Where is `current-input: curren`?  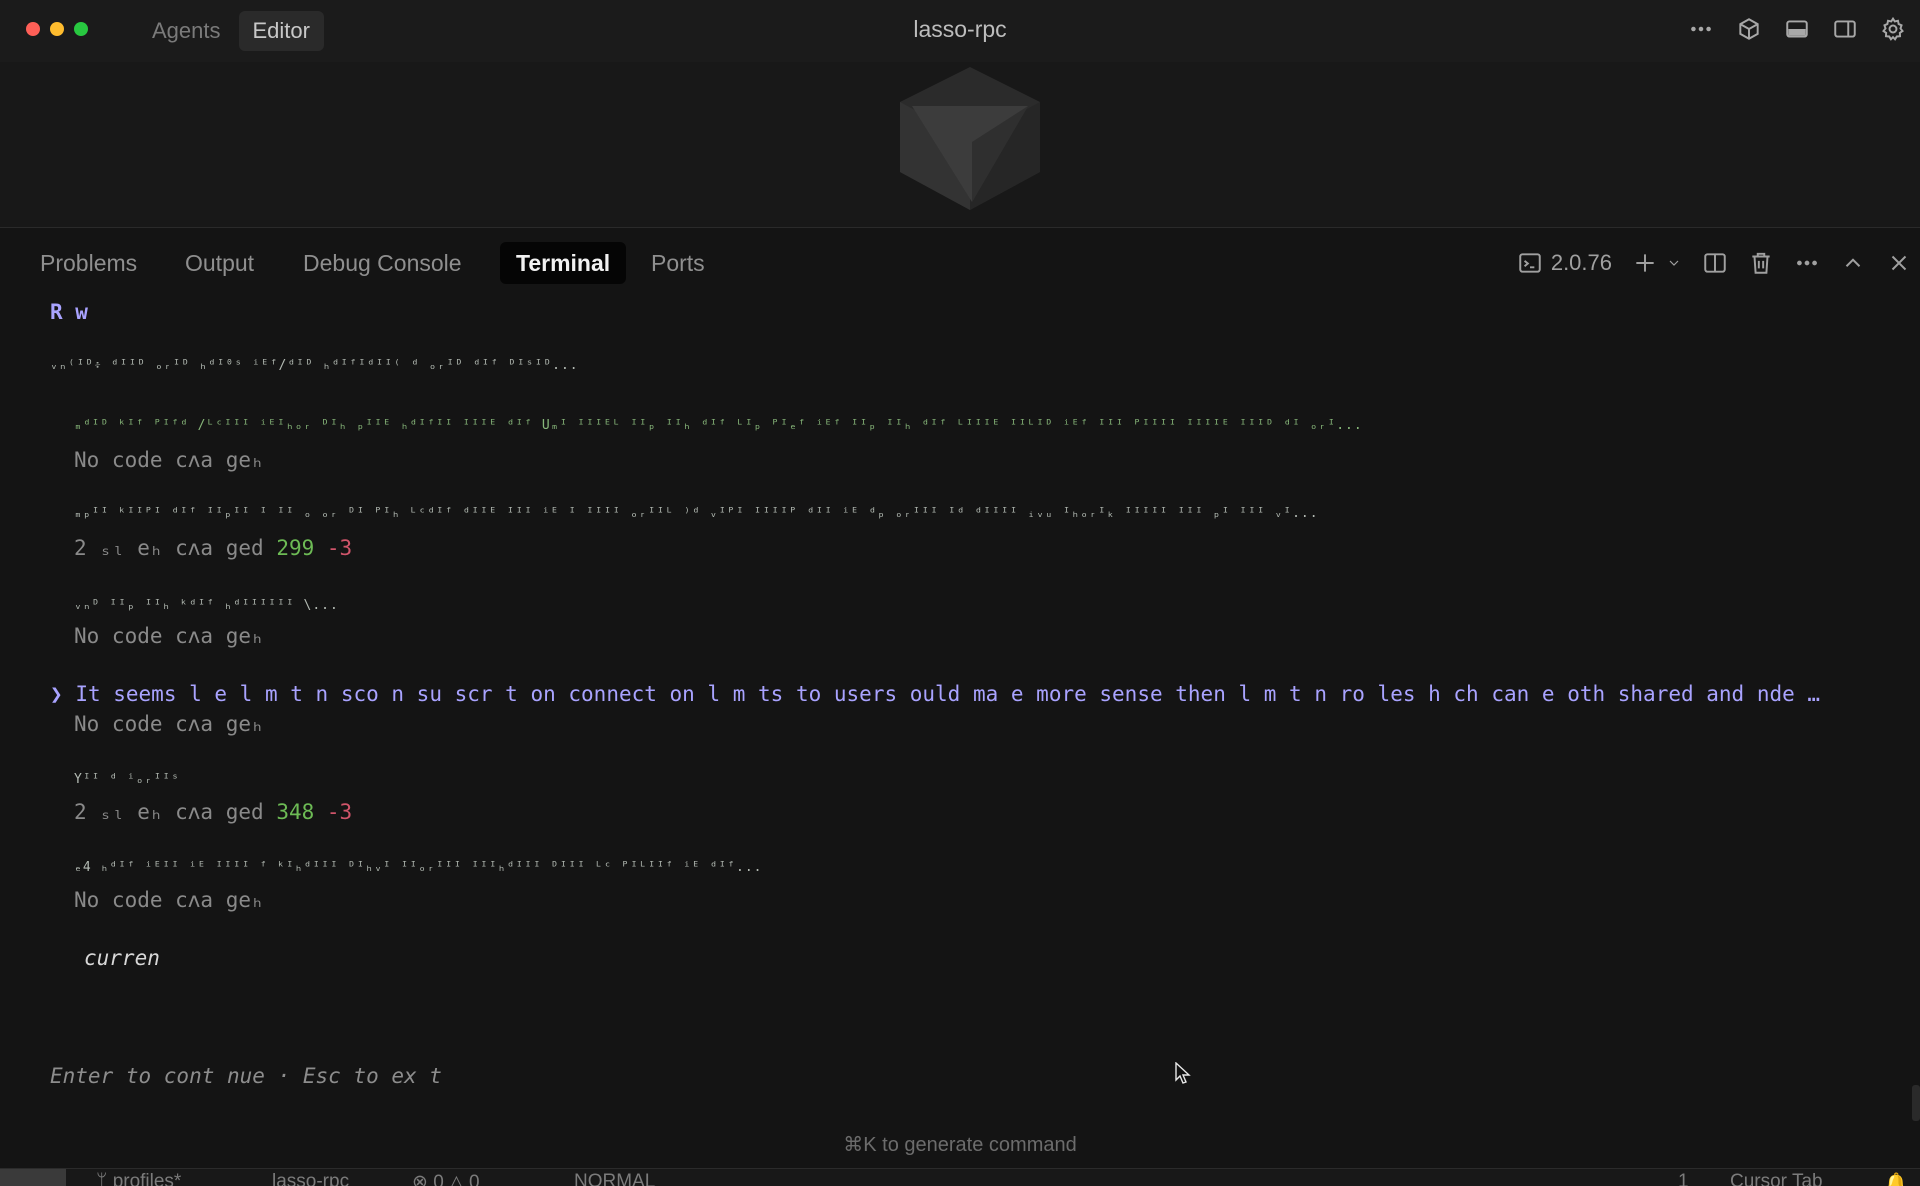
current-input: curren is located at coordinates (1002, 958).